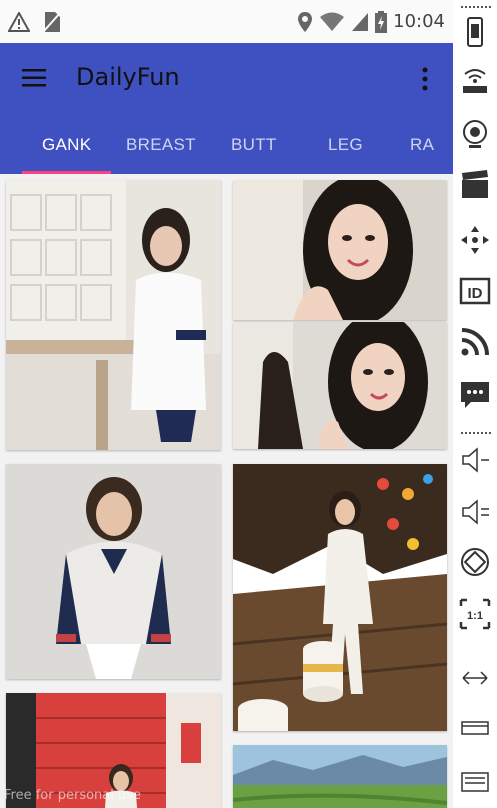 The width and height of the screenshot is (497, 808). What do you see at coordinates (35, 78) in the screenshot?
I see `hamburger-menu-icon` at bounding box center [35, 78].